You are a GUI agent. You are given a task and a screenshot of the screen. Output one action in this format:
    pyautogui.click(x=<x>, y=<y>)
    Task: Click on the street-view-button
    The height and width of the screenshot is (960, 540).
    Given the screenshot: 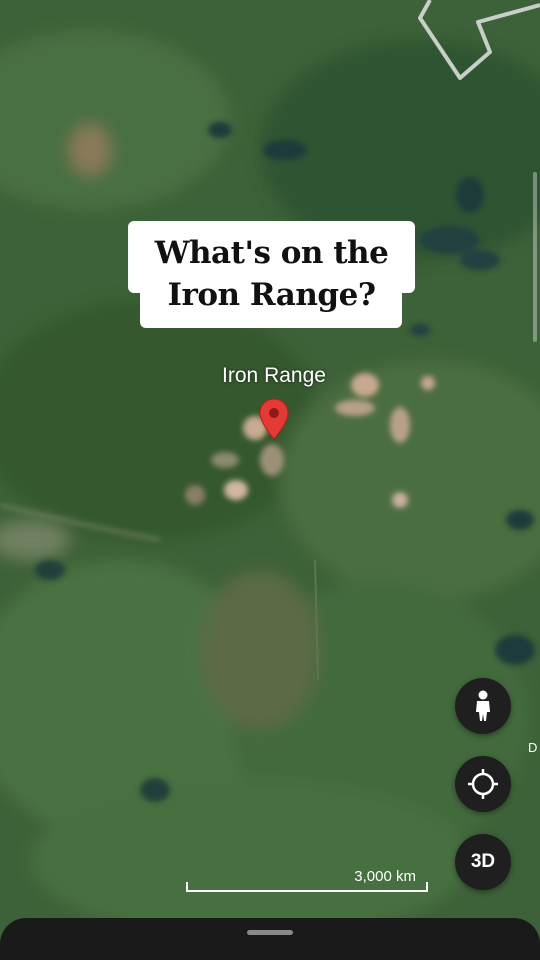 What is the action you would take?
    pyautogui.click(x=483, y=706)
    